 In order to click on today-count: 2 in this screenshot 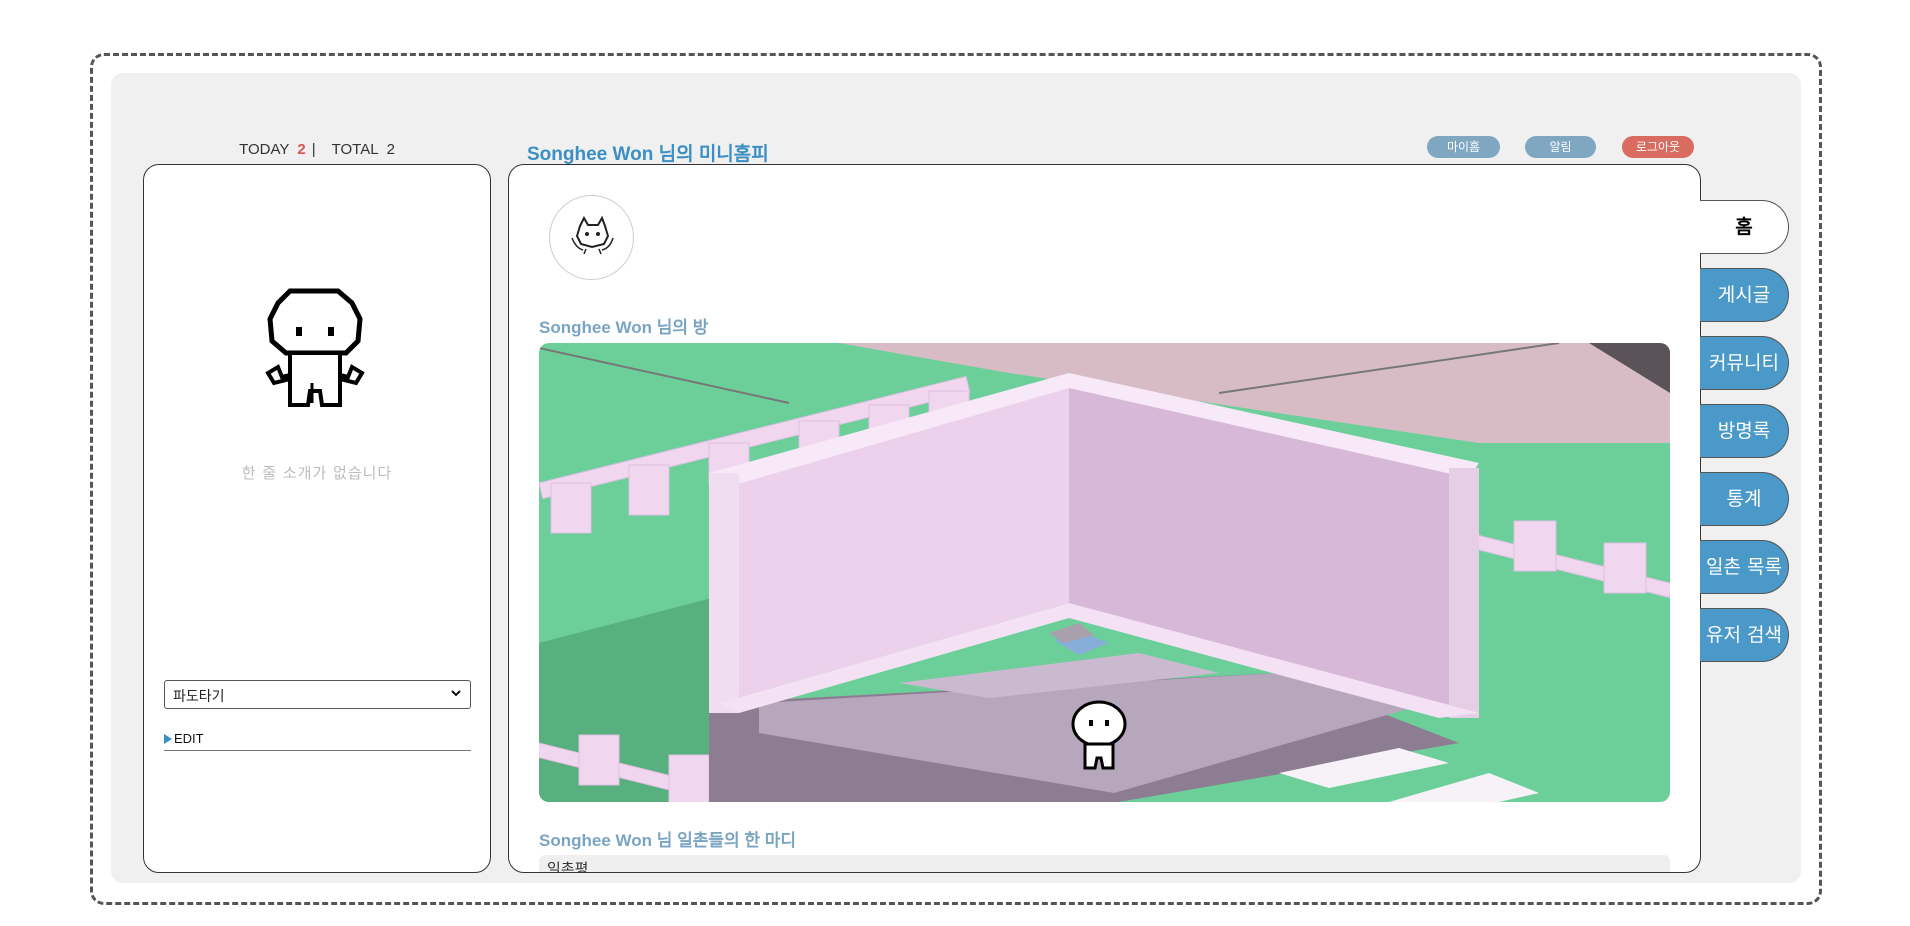, I will do `click(301, 149)`.